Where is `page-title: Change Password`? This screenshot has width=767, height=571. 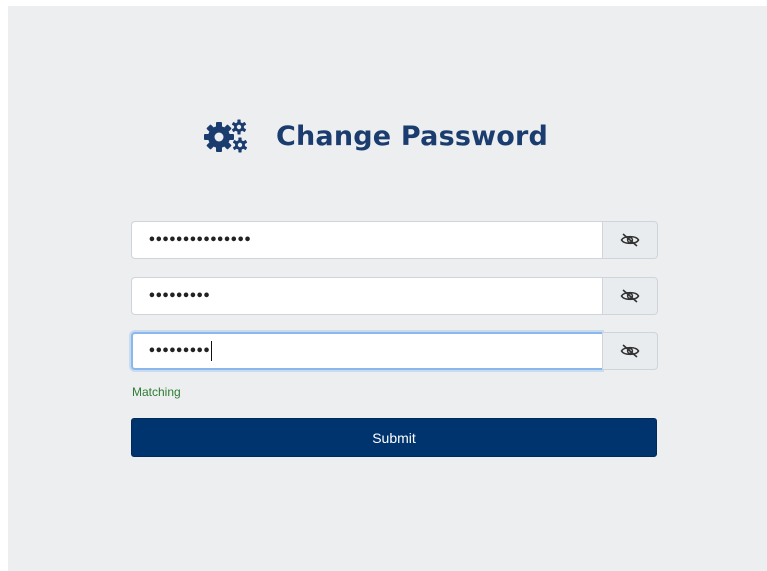 page-title: Change Password is located at coordinates (412, 136).